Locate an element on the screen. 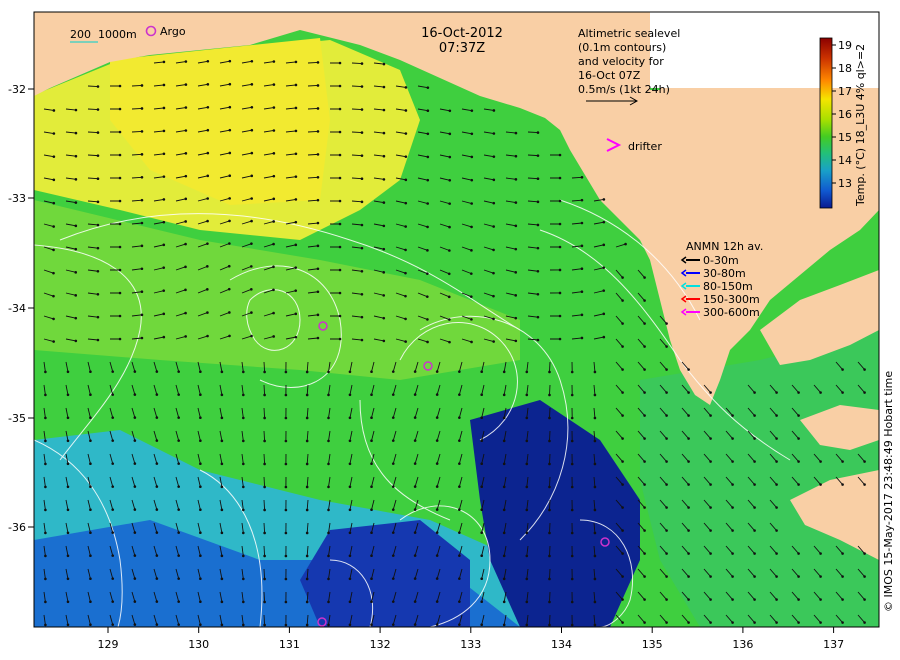 The height and width of the screenshot is (660, 900). colorbar-tick-label: 13 is located at coordinates (845, 183).